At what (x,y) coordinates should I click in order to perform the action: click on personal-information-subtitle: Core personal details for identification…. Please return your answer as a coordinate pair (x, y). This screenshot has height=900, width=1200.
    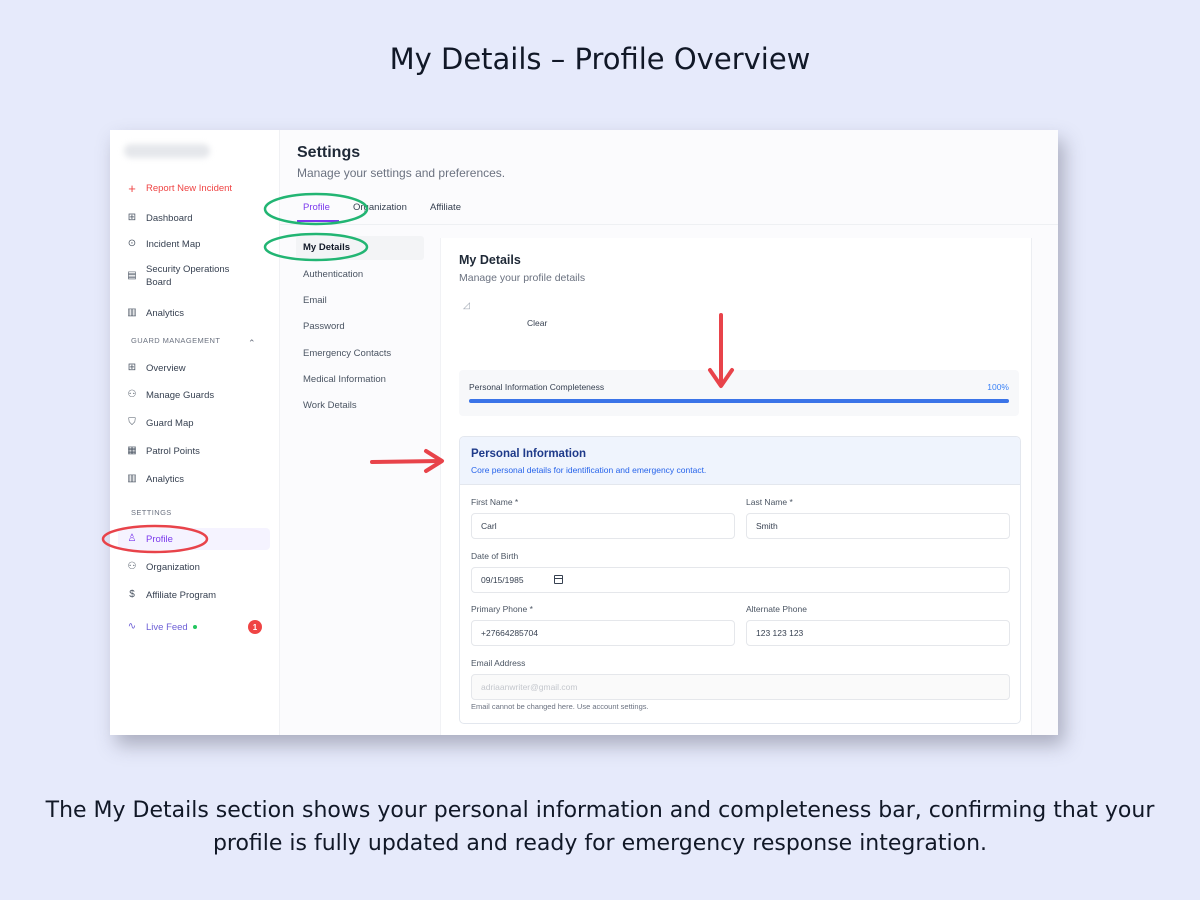
    Looking at the image, I should click on (589, 470).